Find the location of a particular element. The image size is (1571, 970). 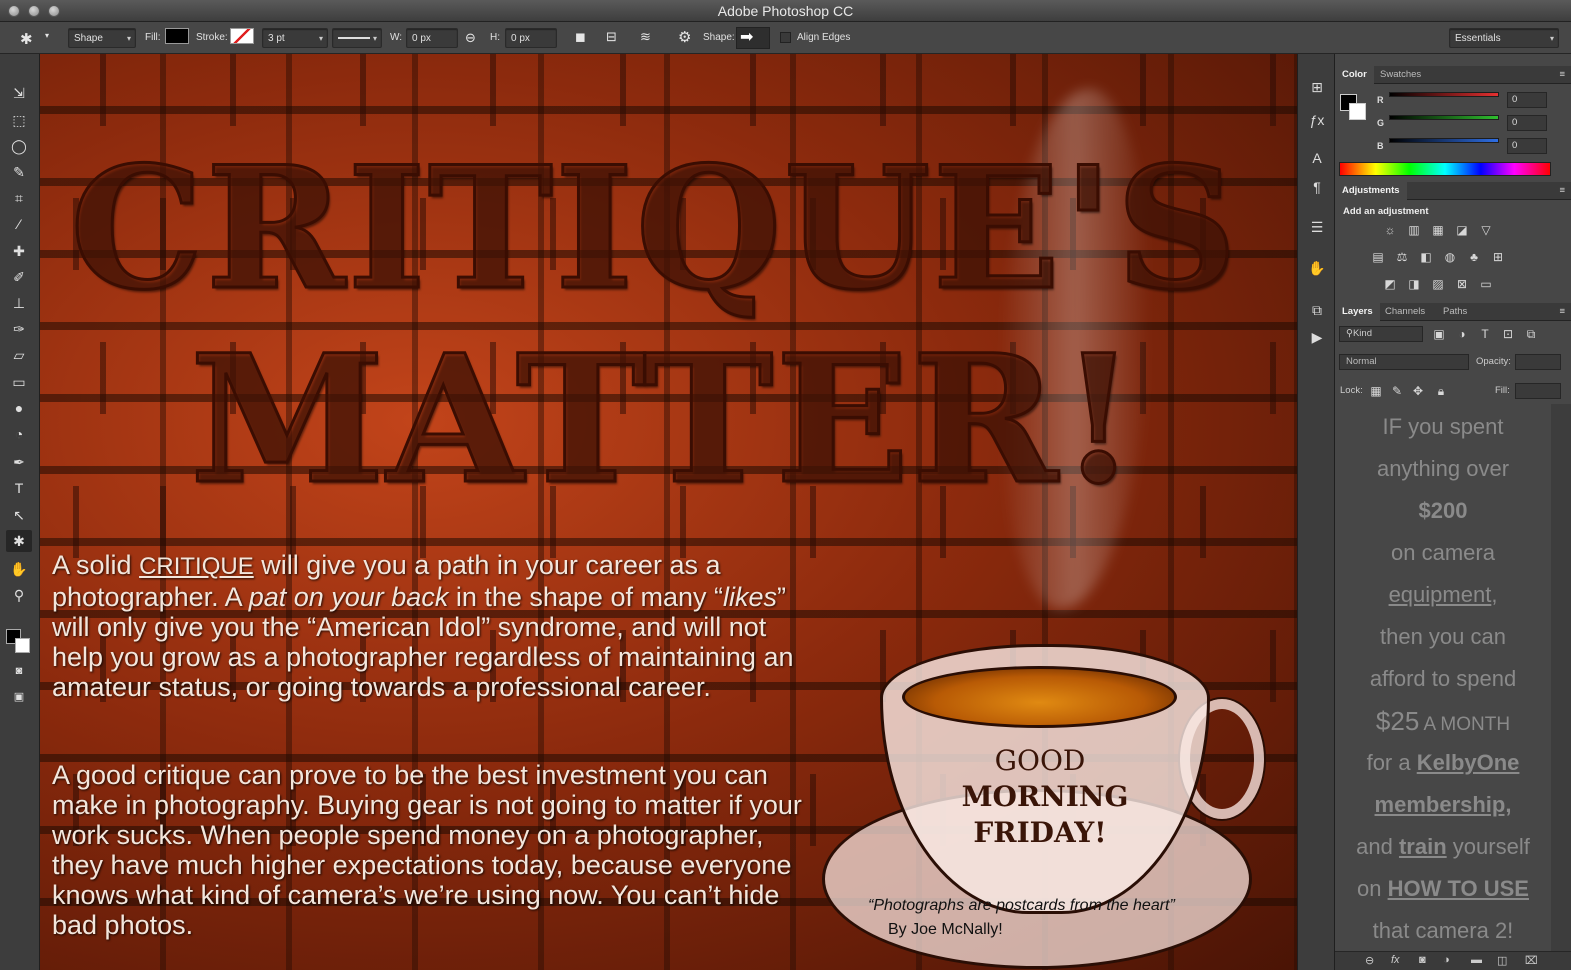

background-color-swatch is located at coordinates (22, 645).